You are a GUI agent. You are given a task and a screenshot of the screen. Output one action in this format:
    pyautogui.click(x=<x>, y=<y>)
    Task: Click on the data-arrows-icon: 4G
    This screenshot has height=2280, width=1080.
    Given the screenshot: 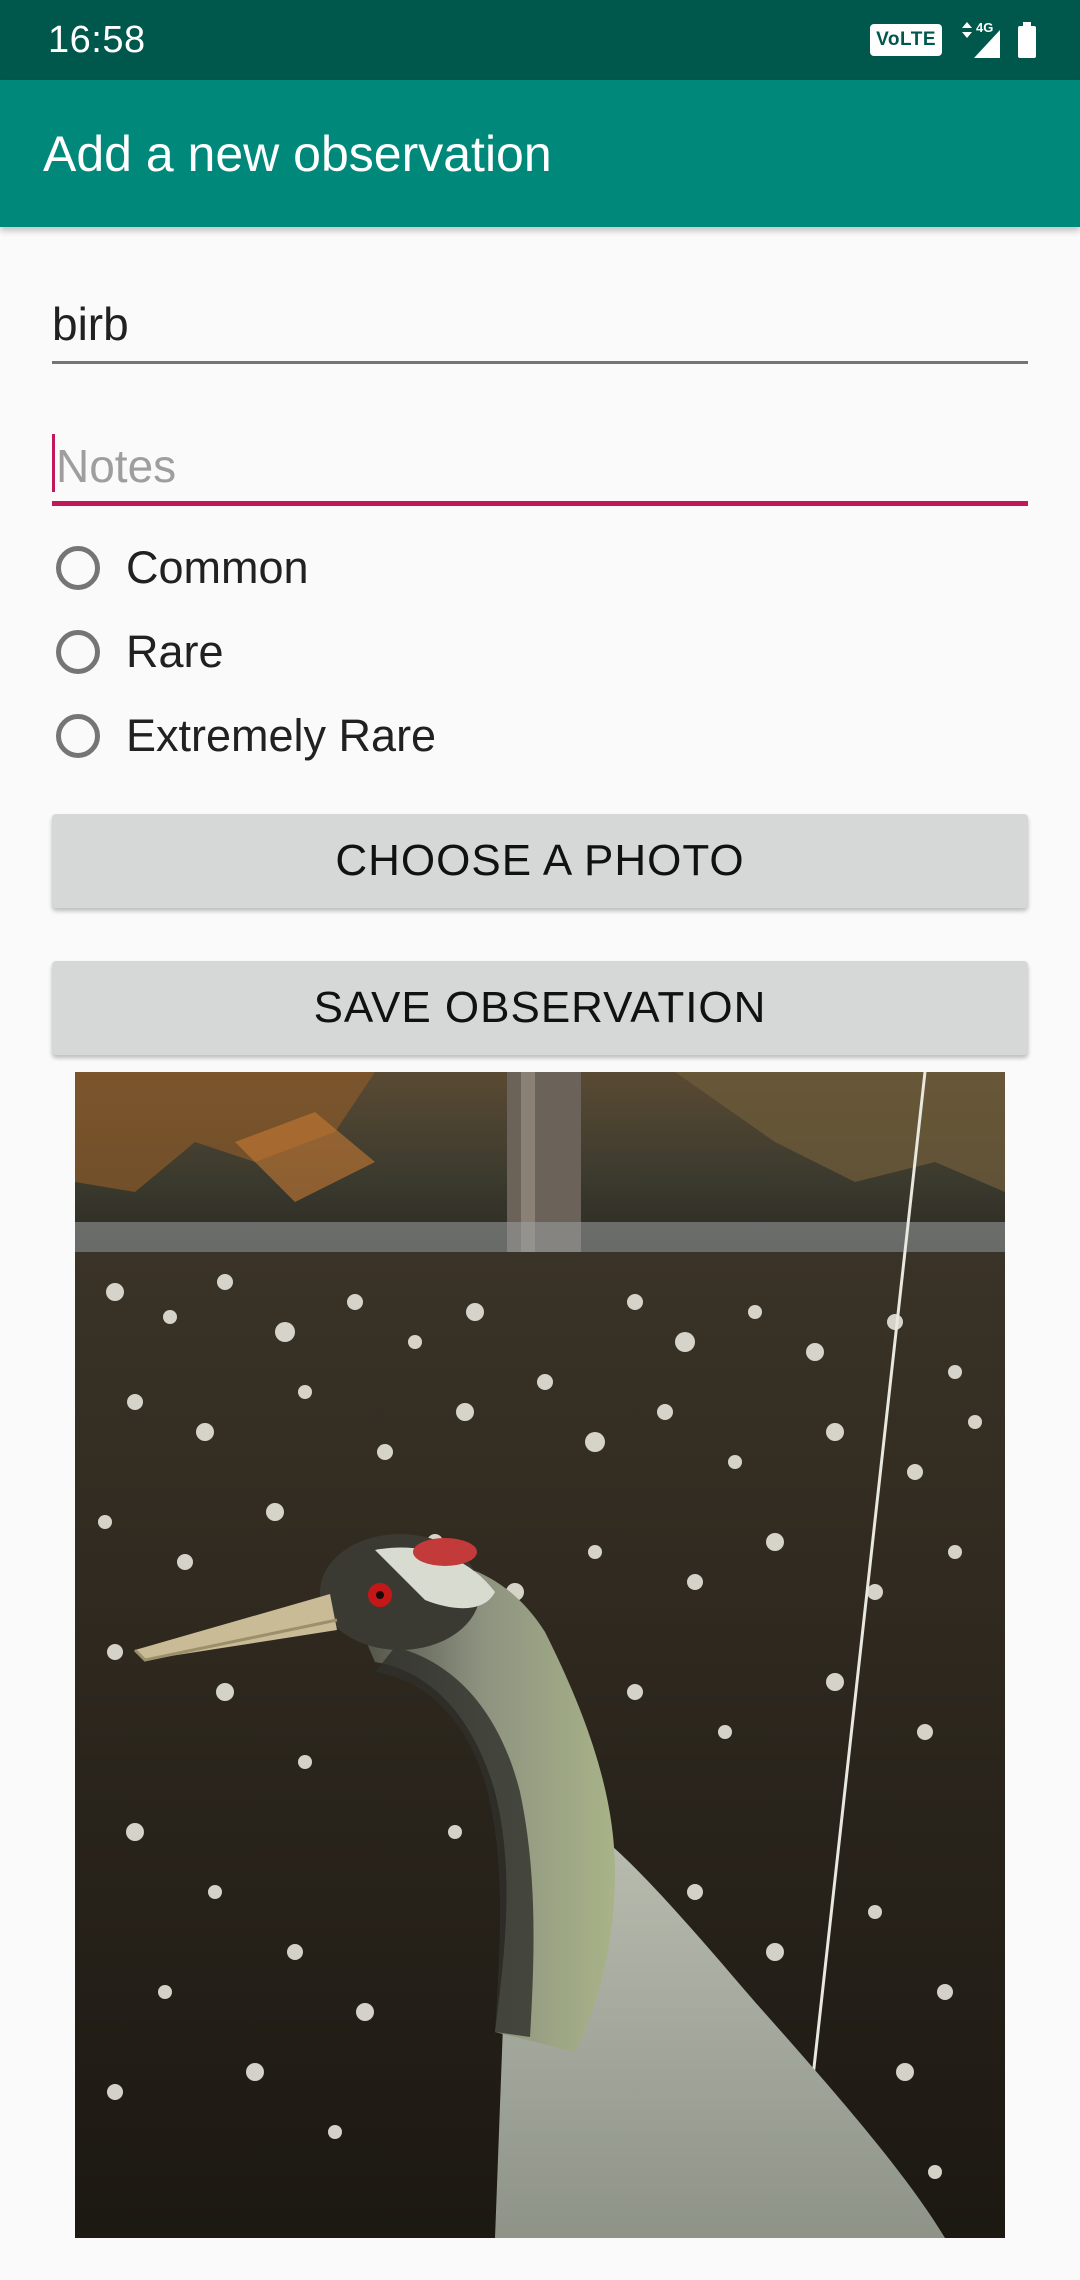 What is the action you would take?
    pyautogui.click(x=981, y=39)
    